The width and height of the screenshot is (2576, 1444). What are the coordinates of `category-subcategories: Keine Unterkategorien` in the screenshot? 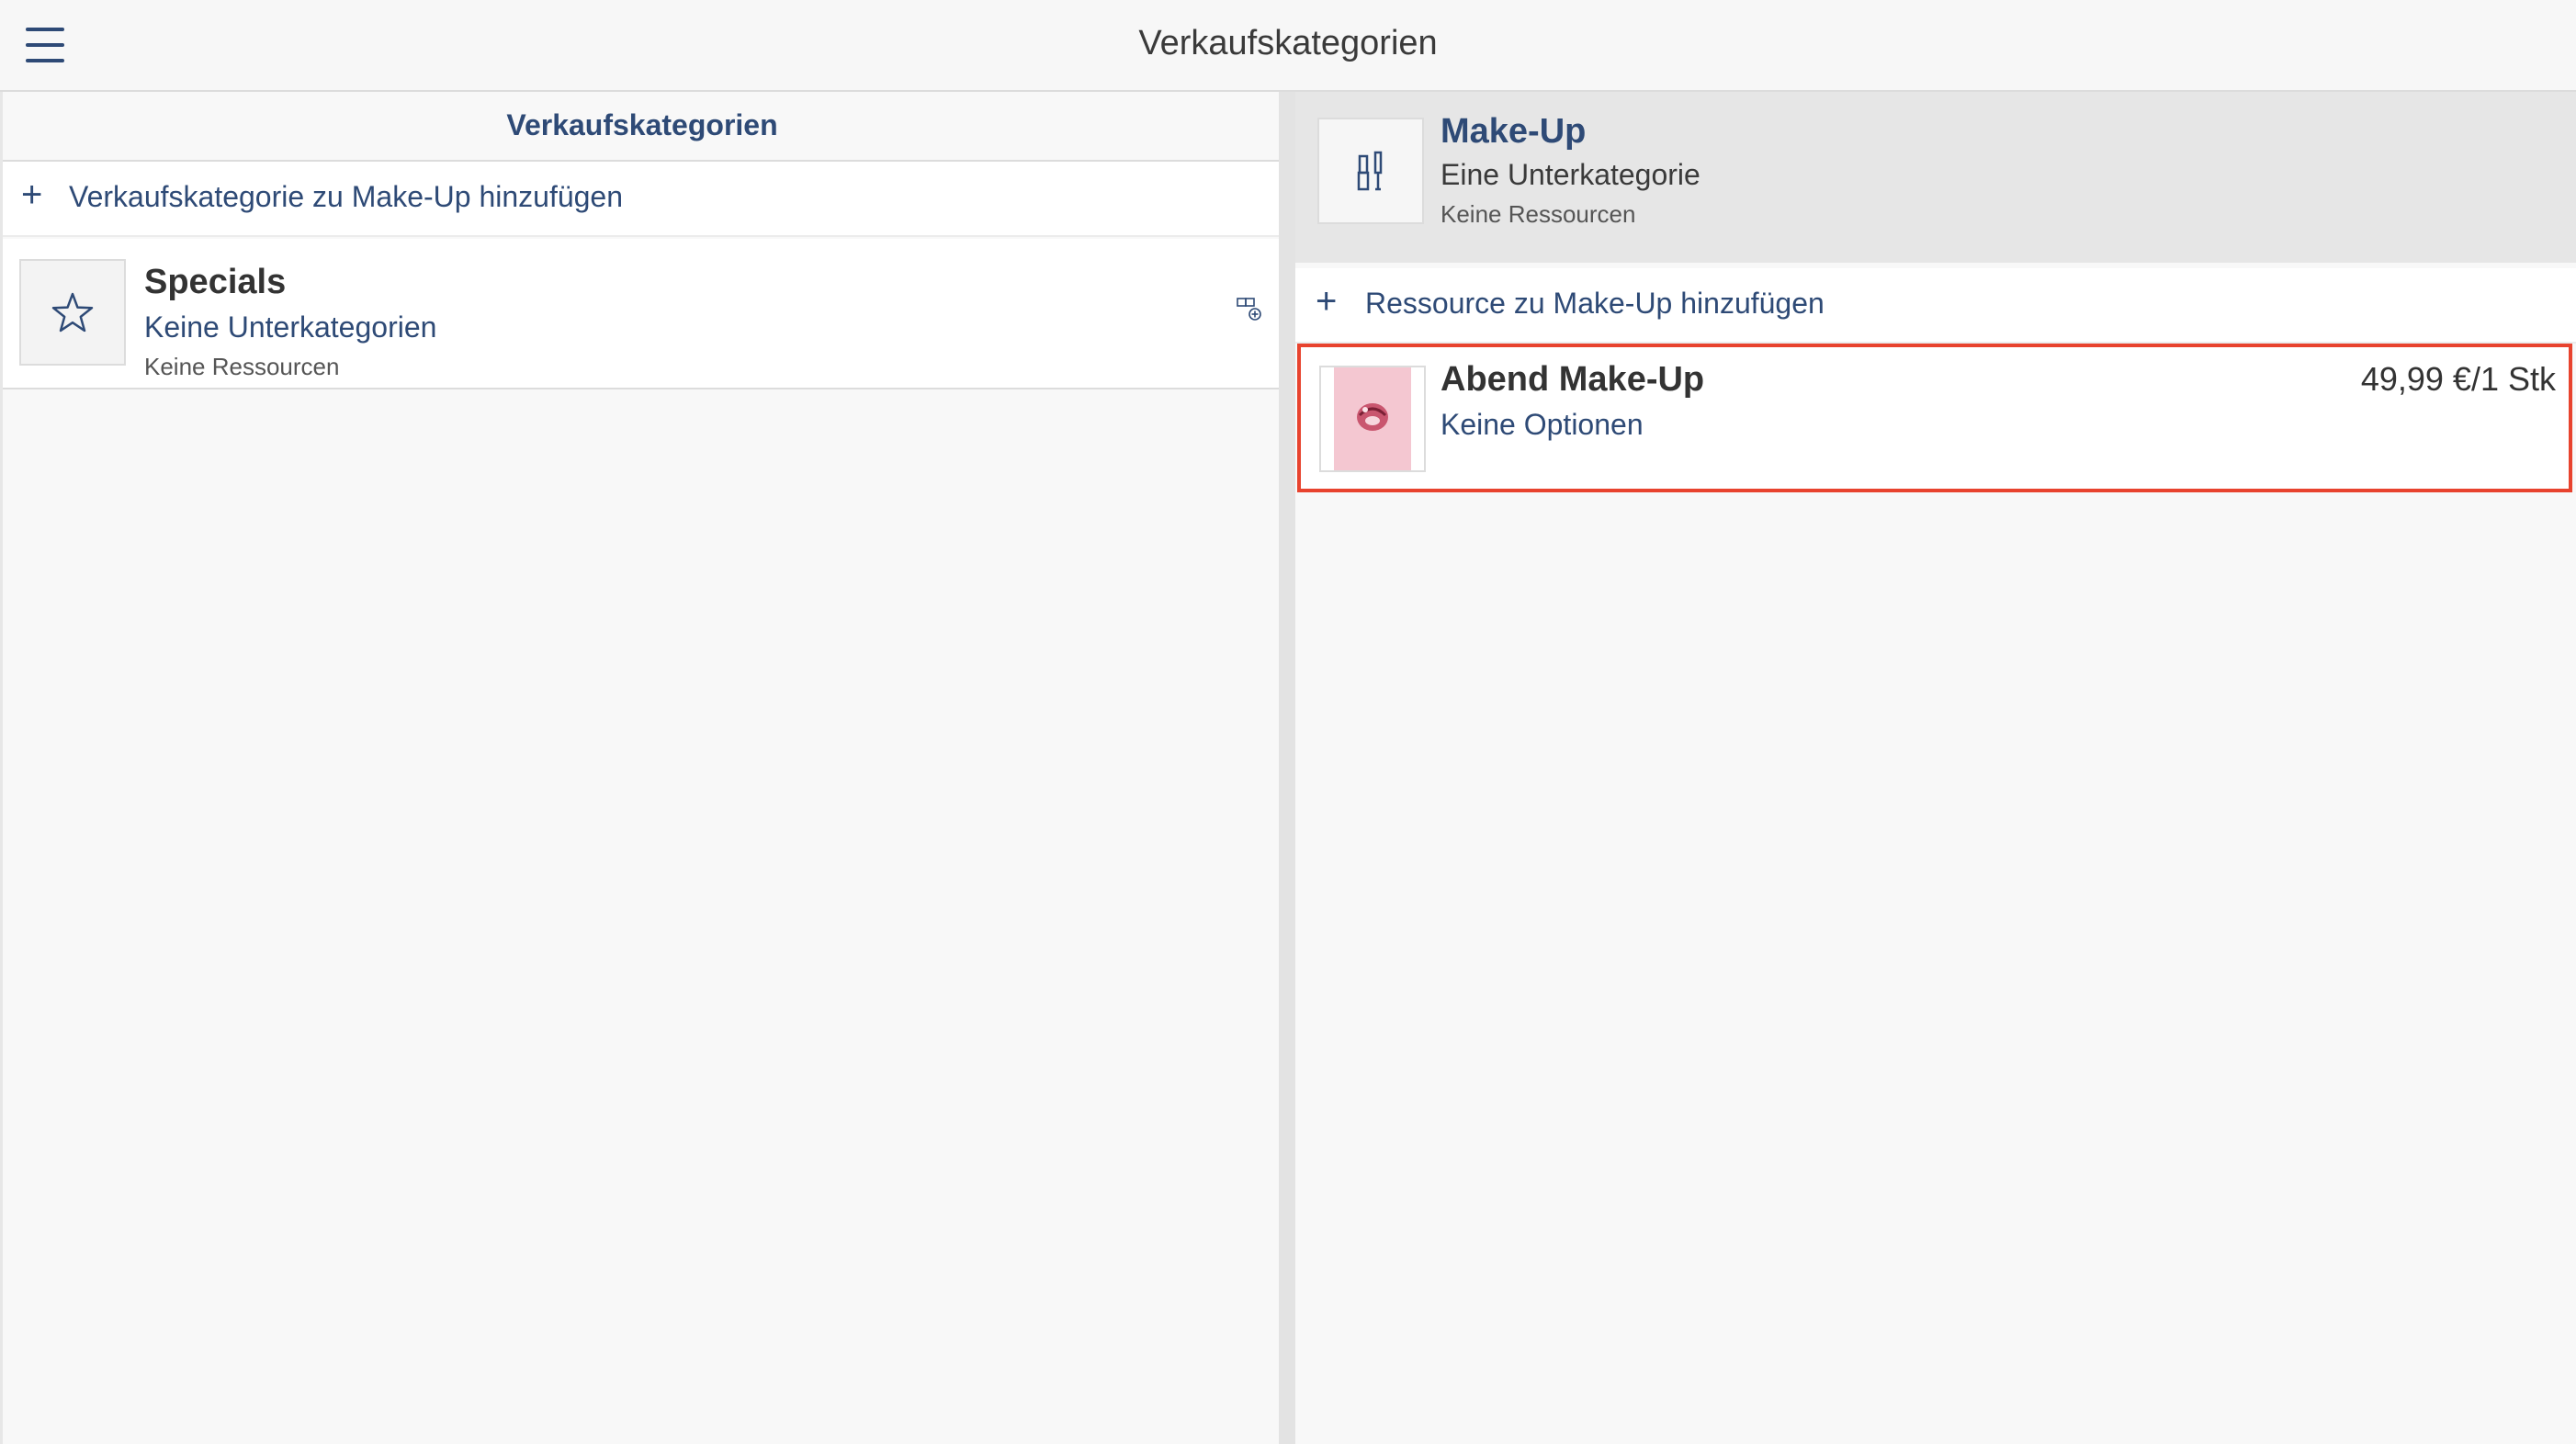 It's located at (290, 327).